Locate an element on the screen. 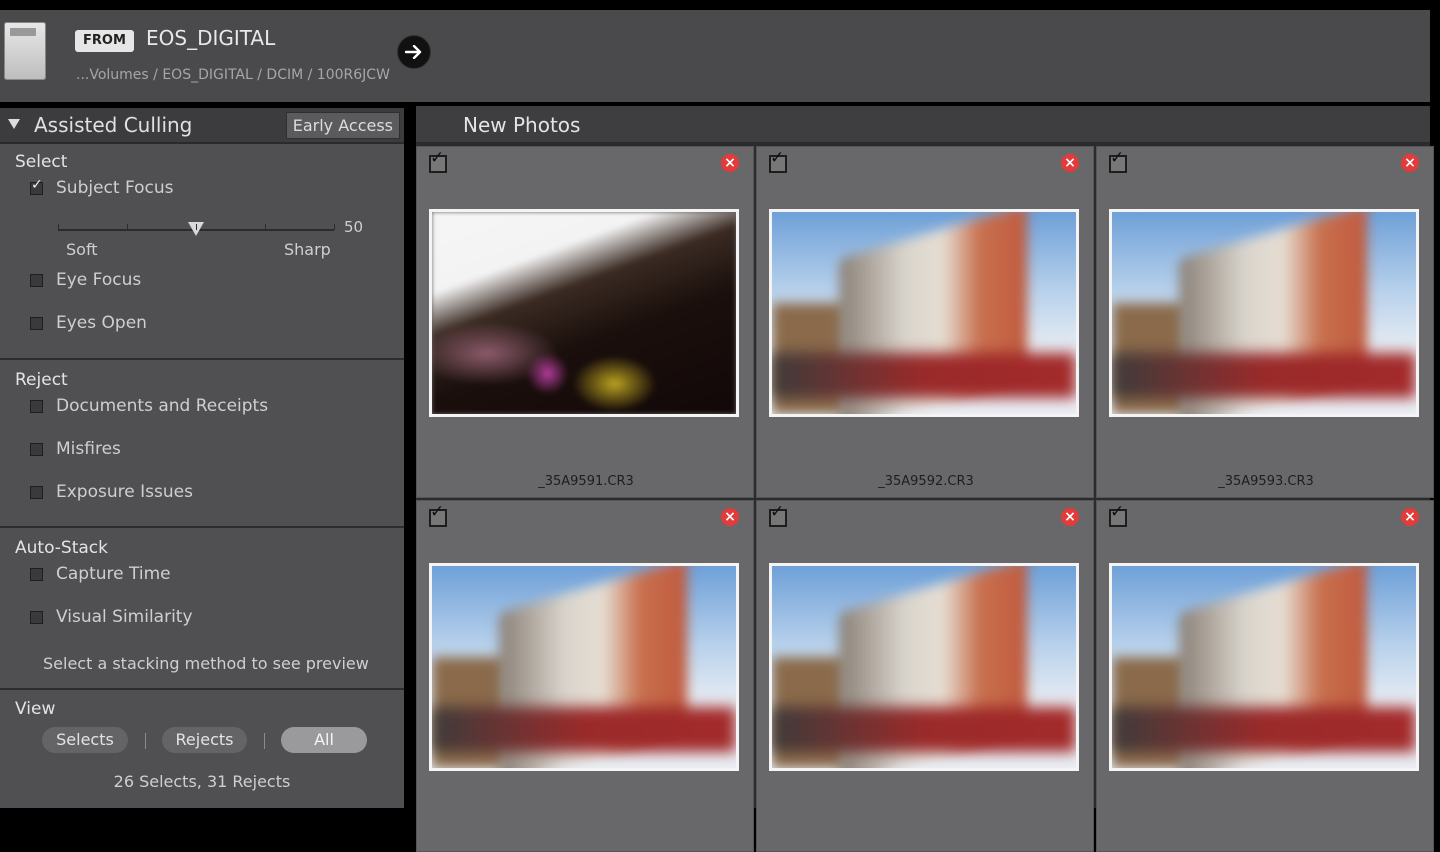 This screenshot has width=1440, height=852. documents-checkbox is located at coordinates (36, 406).